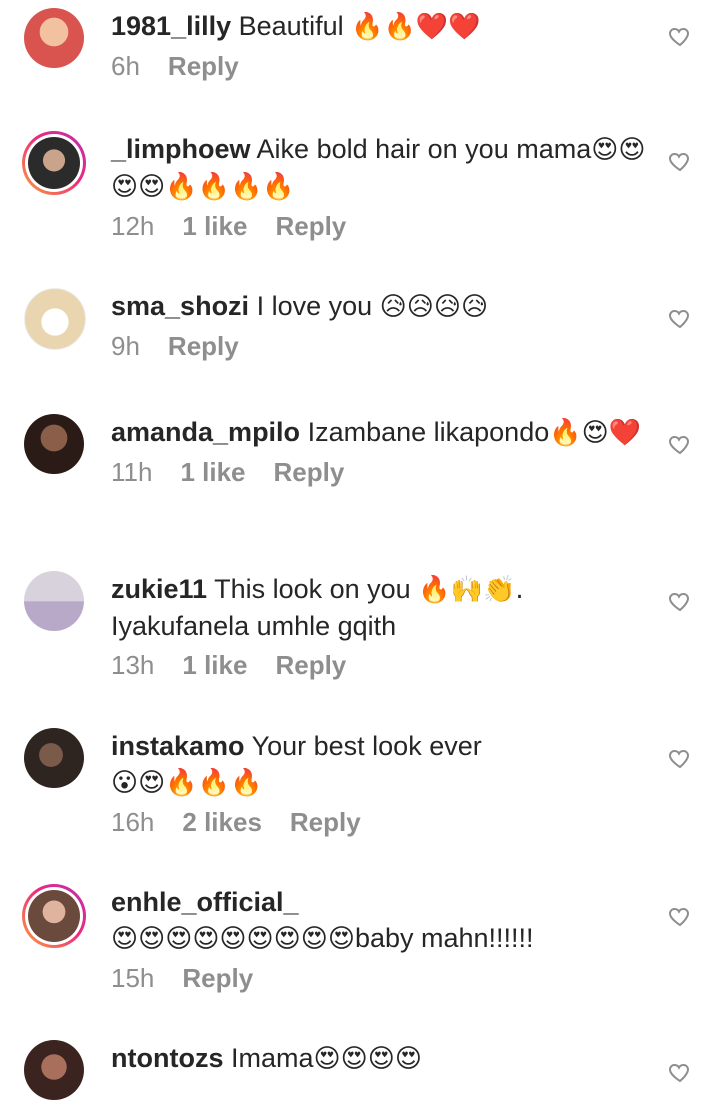 The height and width of the screenshot is (1100, 720). I want to click on comment-content: ntontozs Imama😍😍😍😍, so click(381, 1058).